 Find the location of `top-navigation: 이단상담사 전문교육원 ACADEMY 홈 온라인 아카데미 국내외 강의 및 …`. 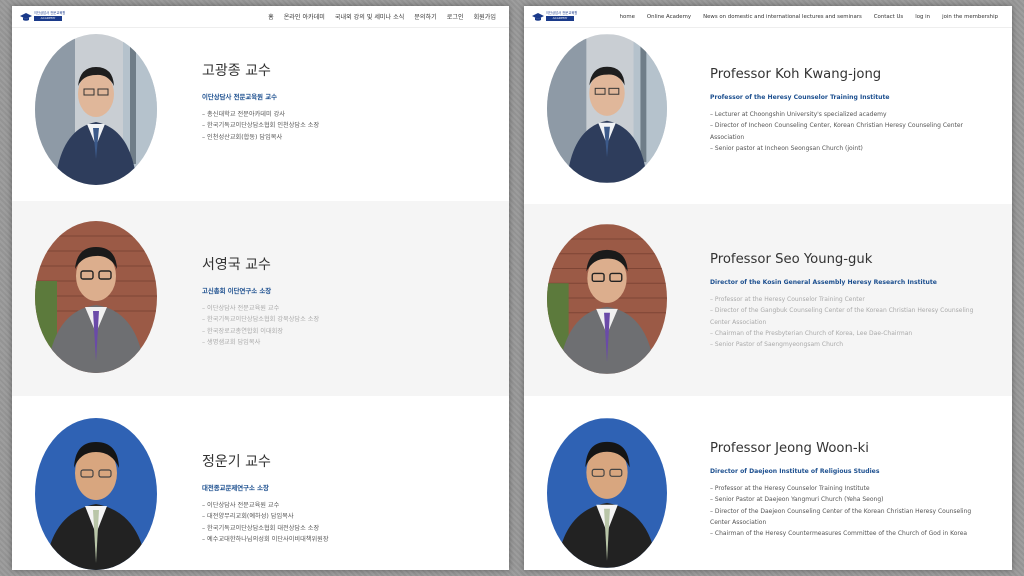

top-navigation: 이단상담사 전문교육원 ACADEMY 홈 온라인 아카데미 국내외 강의 및 … is located at coordinates (260, 17).